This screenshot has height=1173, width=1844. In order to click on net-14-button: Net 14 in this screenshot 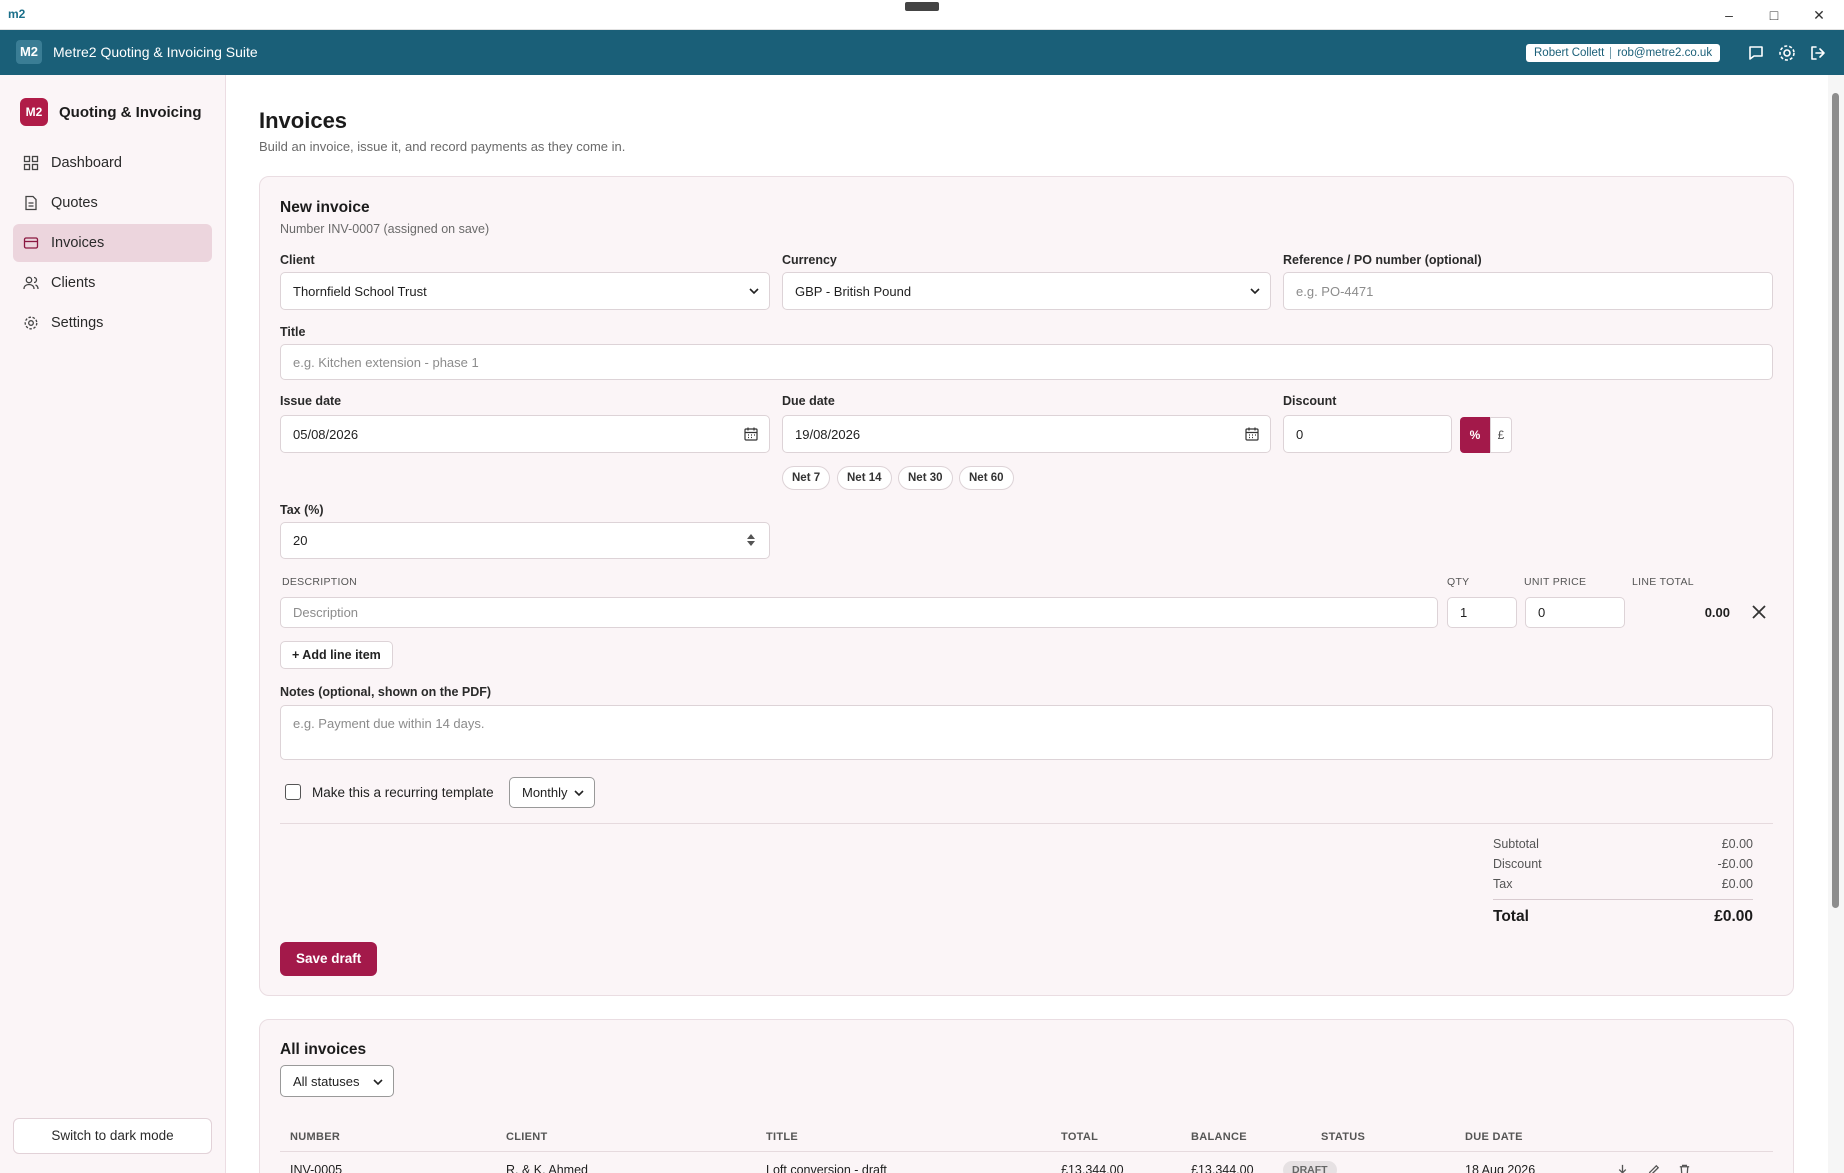, I will do `click(864, 478)`.